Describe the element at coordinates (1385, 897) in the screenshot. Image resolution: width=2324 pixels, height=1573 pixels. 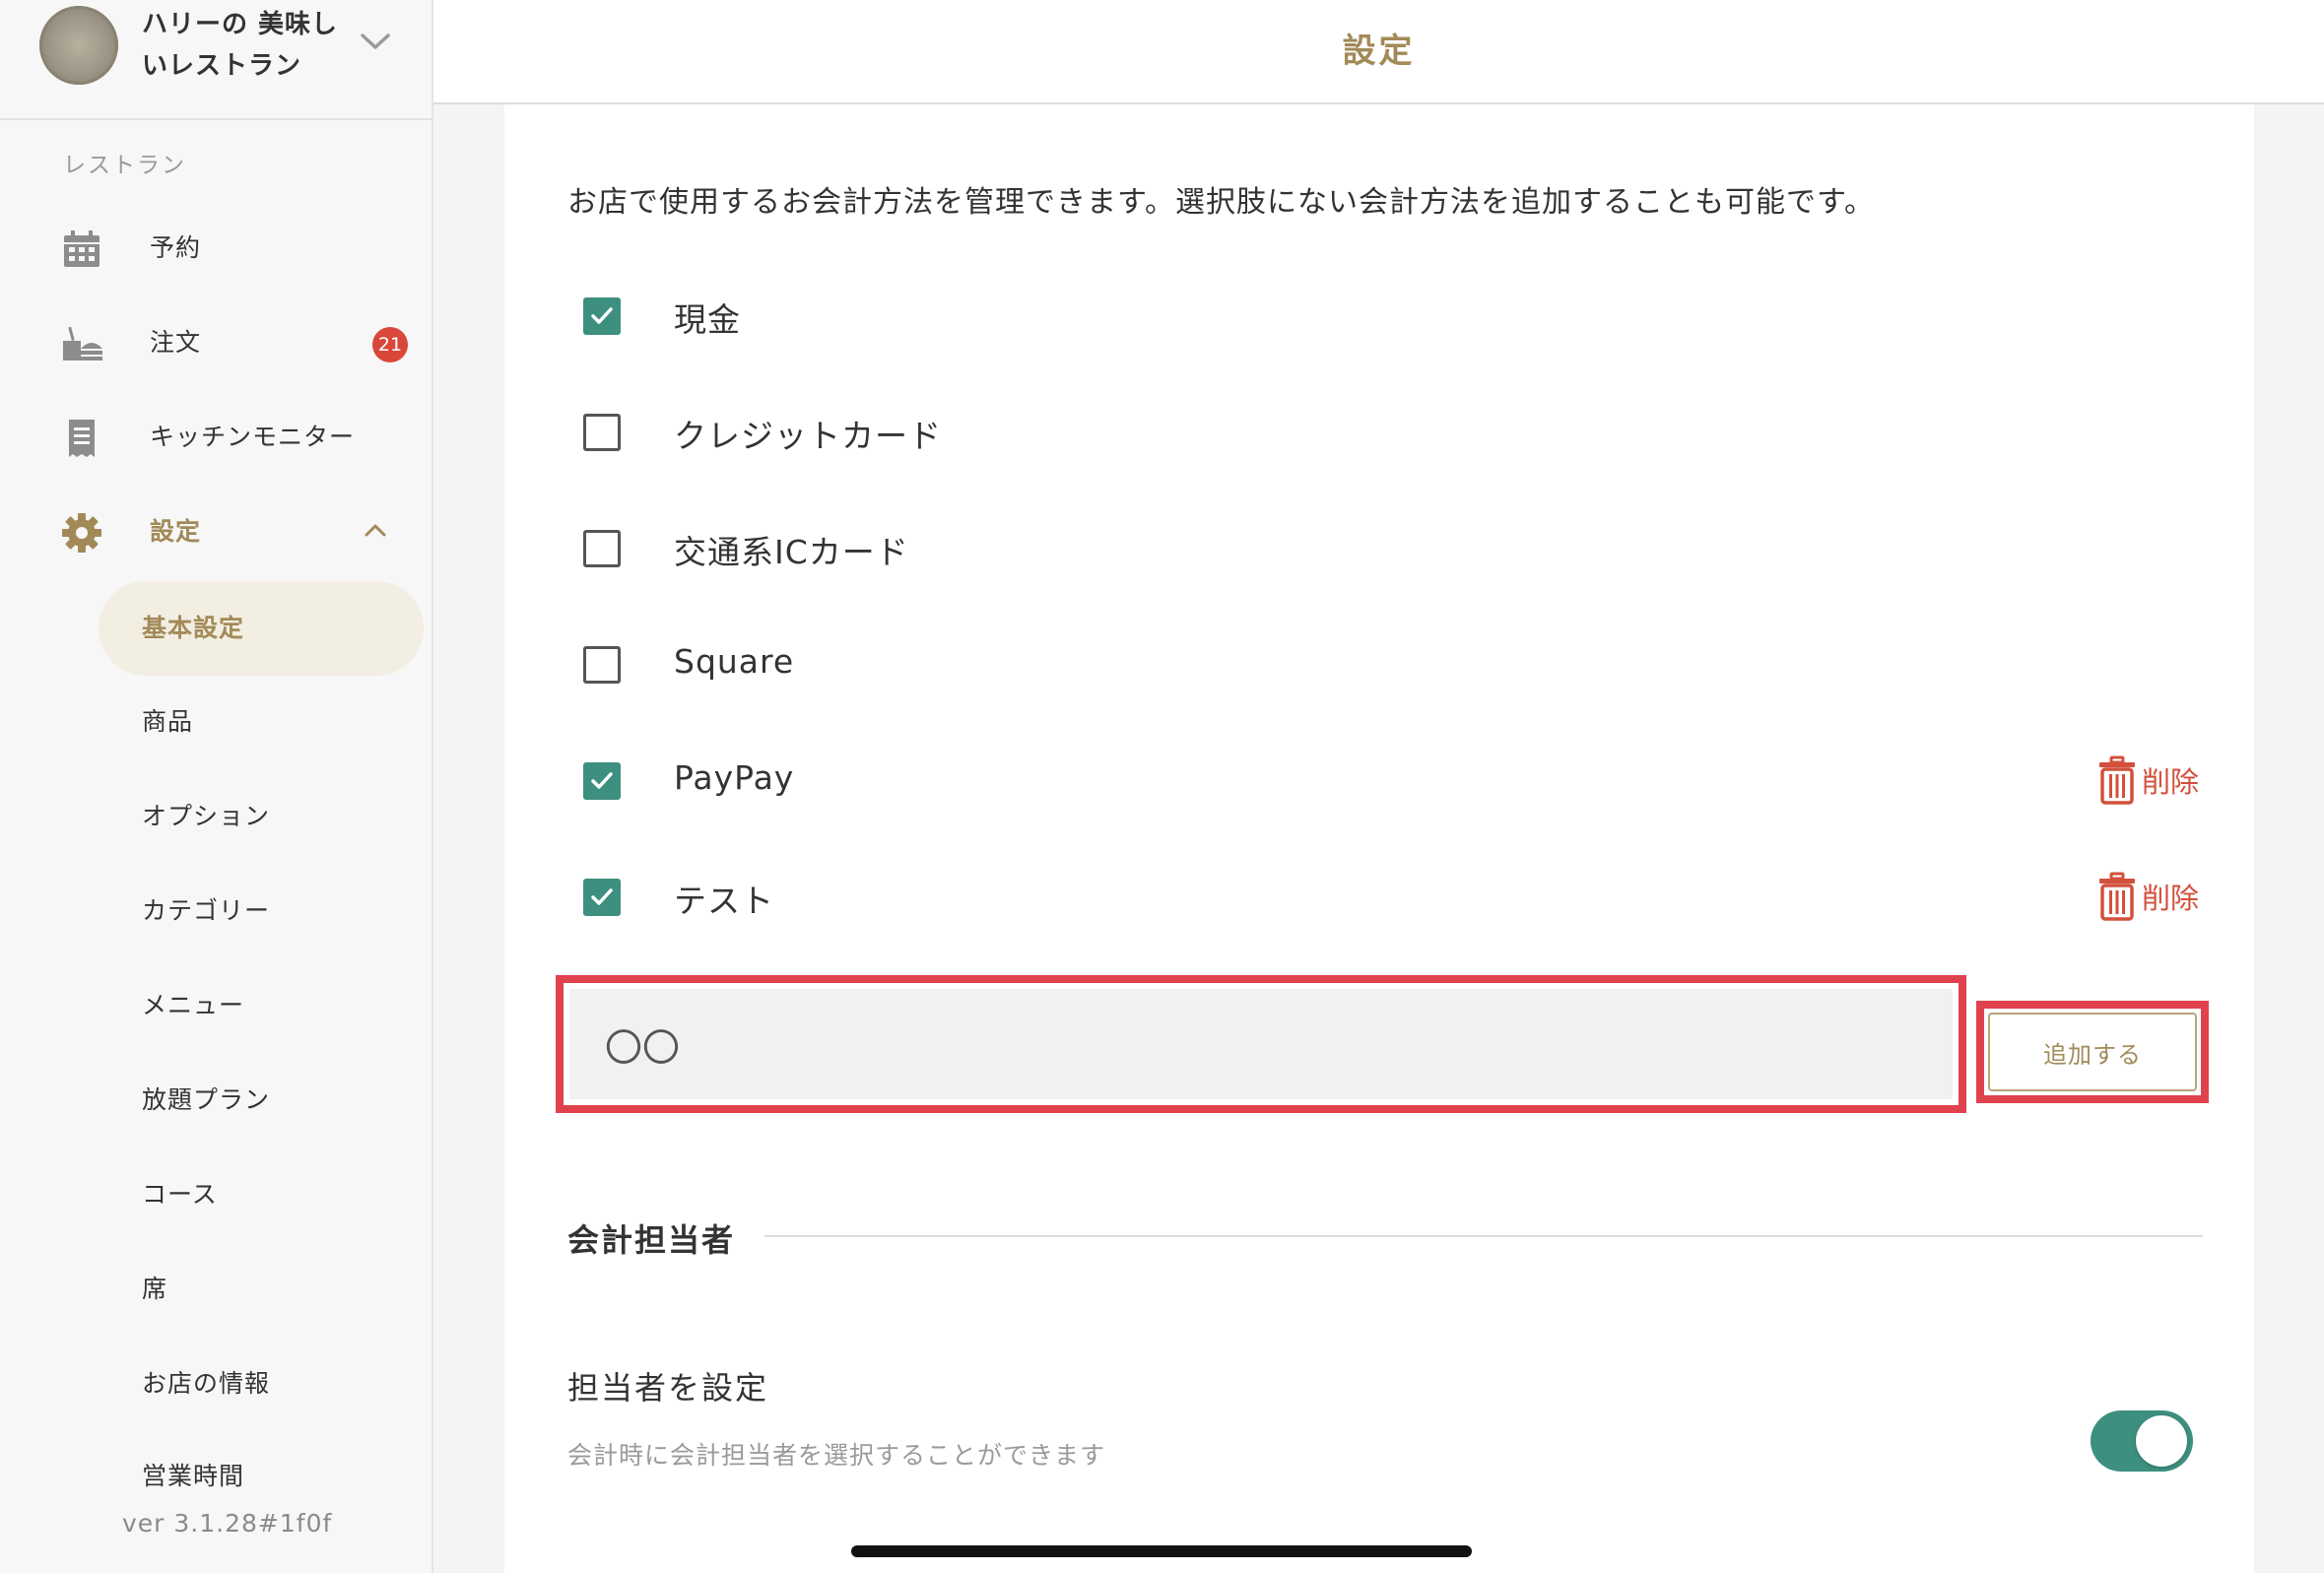
I see `payment-method-row: テスト 削除` at that location.